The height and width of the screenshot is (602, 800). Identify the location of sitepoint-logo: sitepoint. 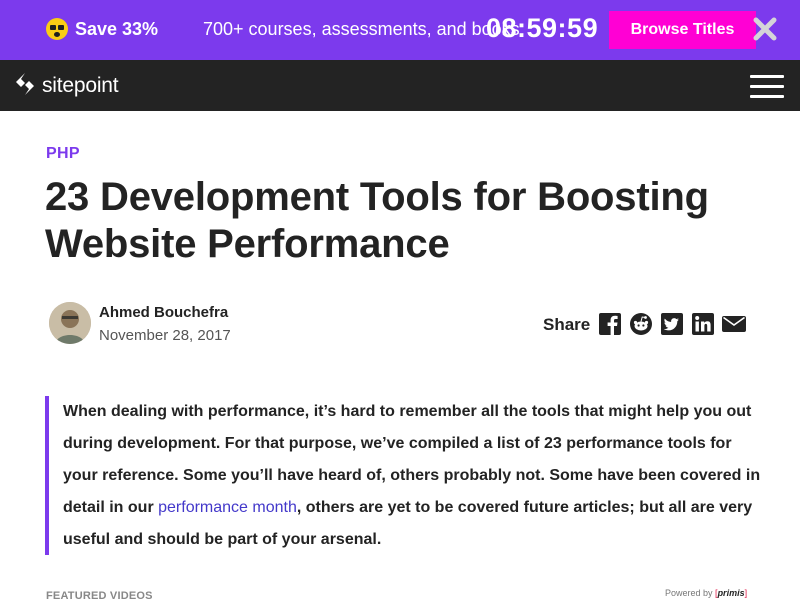
(66, 86).